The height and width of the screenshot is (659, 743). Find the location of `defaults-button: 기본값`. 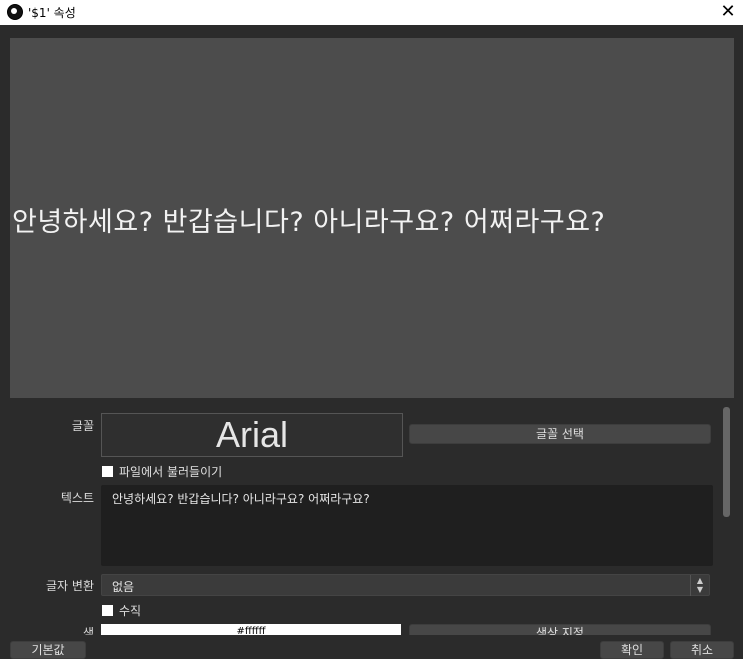

defaults-button: 기본값 is located at coordinates (48, 650).